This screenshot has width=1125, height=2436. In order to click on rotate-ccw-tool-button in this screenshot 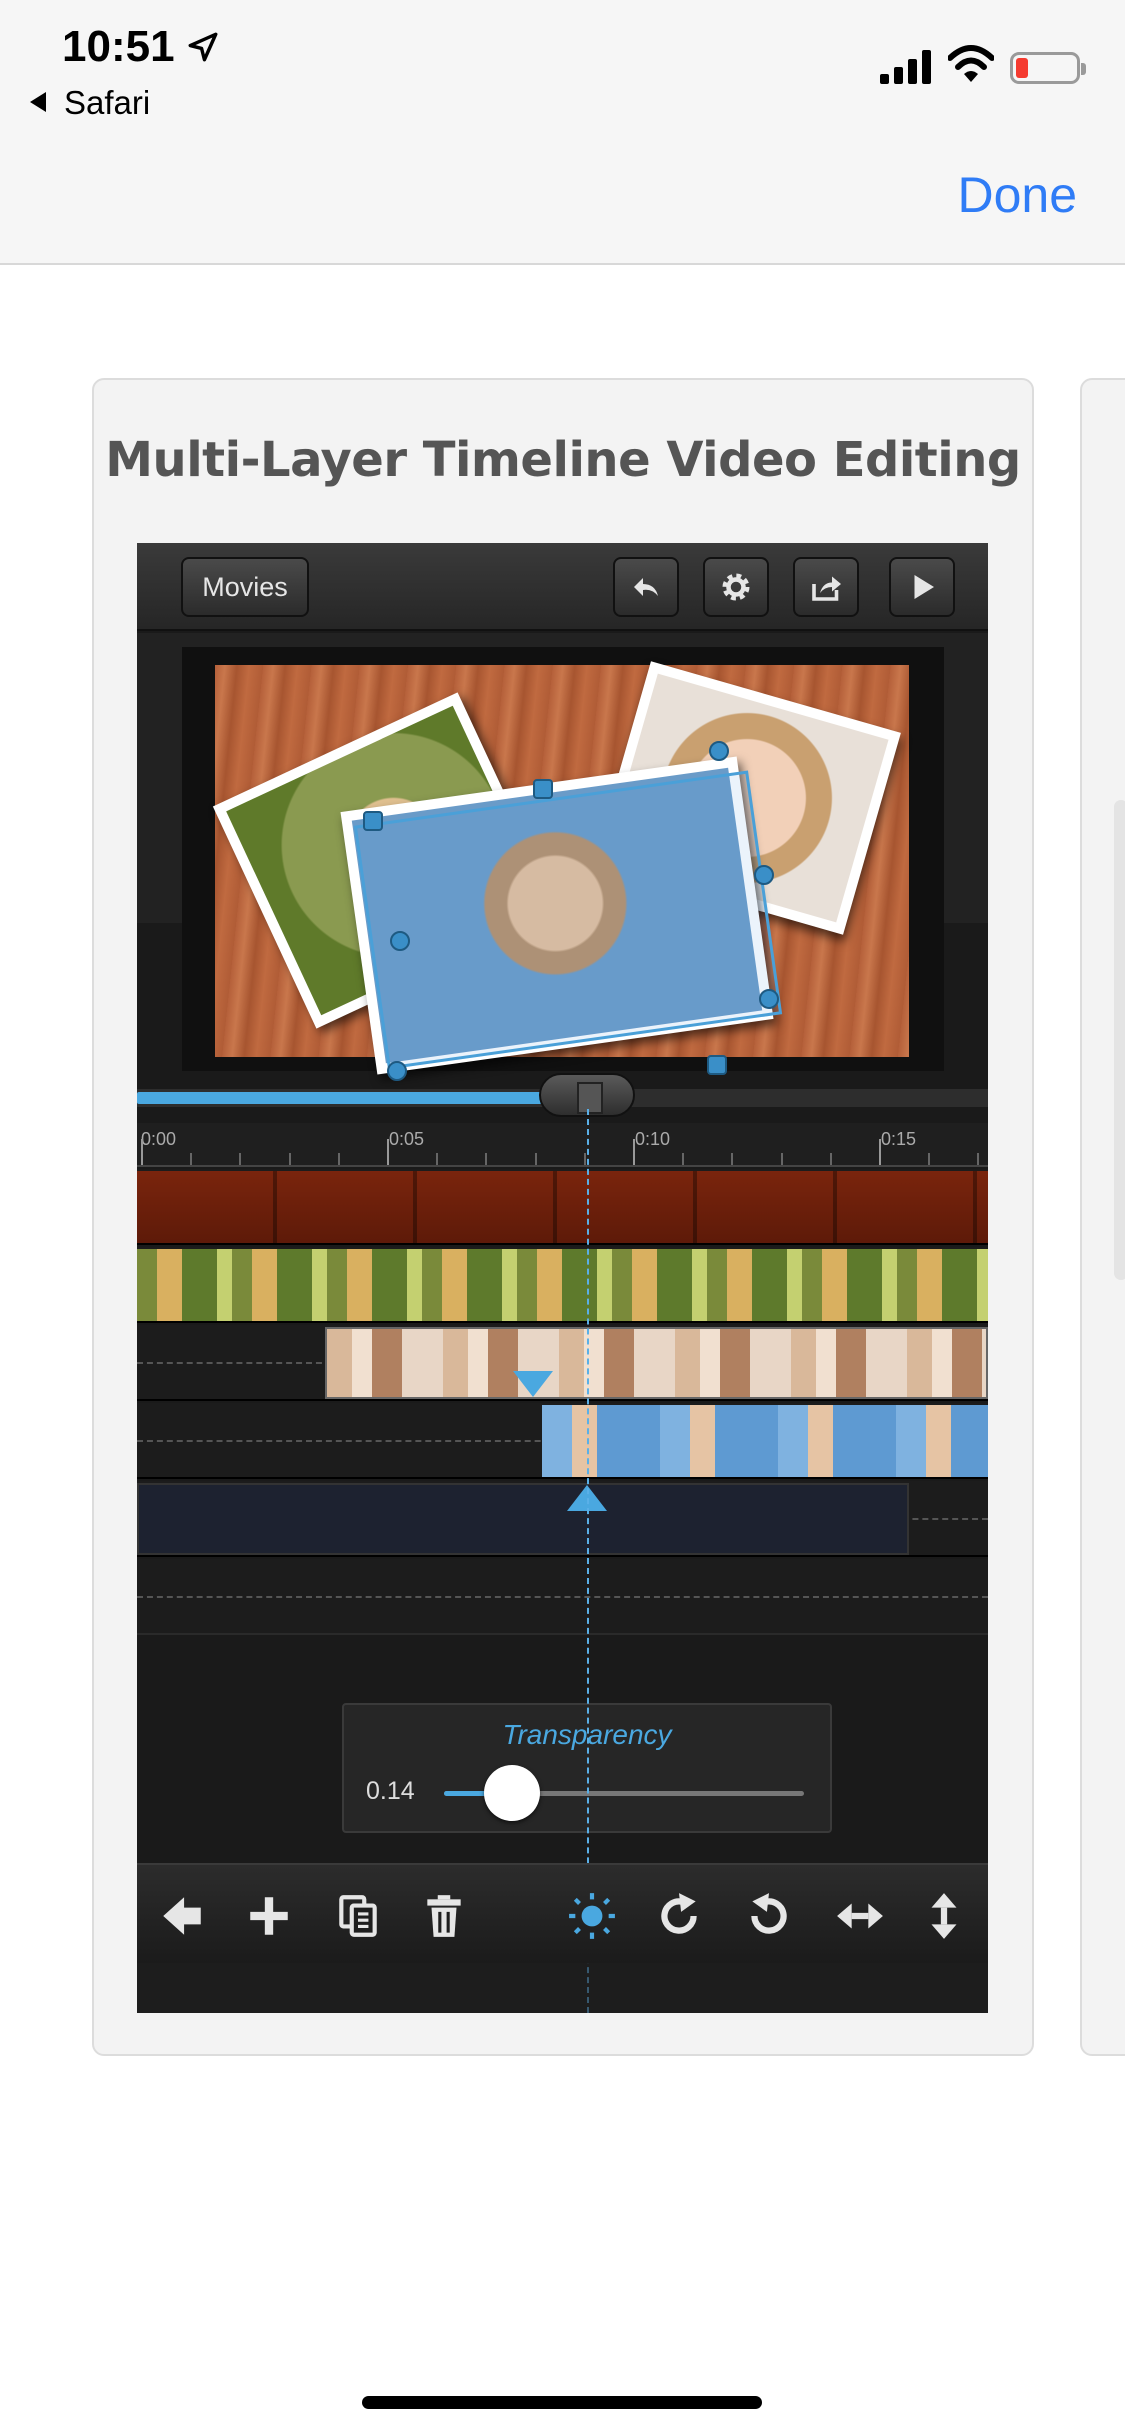, I will do `click(769, 1916)`.